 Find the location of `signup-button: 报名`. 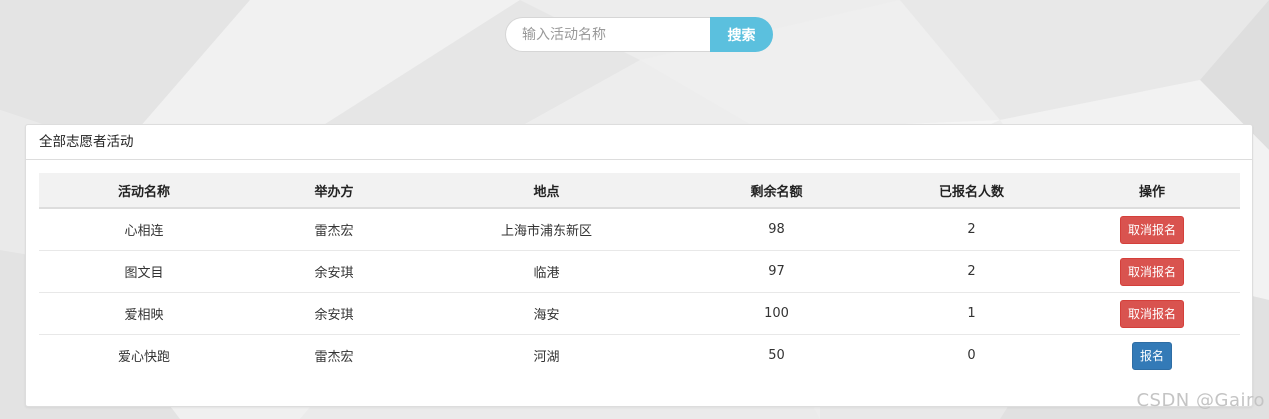

signup-button: 报名 is located at coordinates (1151, 355).